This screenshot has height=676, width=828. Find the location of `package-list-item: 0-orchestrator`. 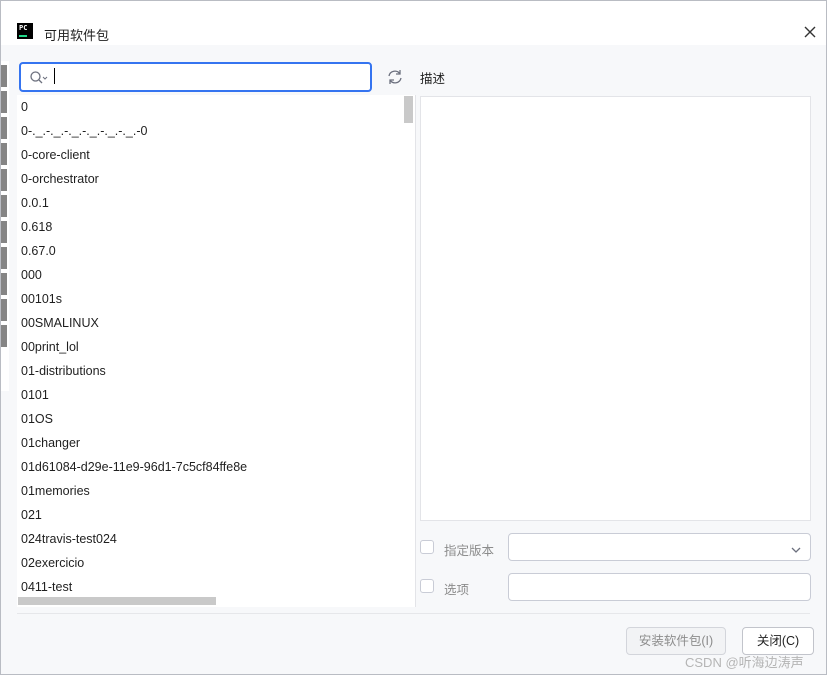

package-list-item: 0-orchestrator is located at coordinates (216, 179).